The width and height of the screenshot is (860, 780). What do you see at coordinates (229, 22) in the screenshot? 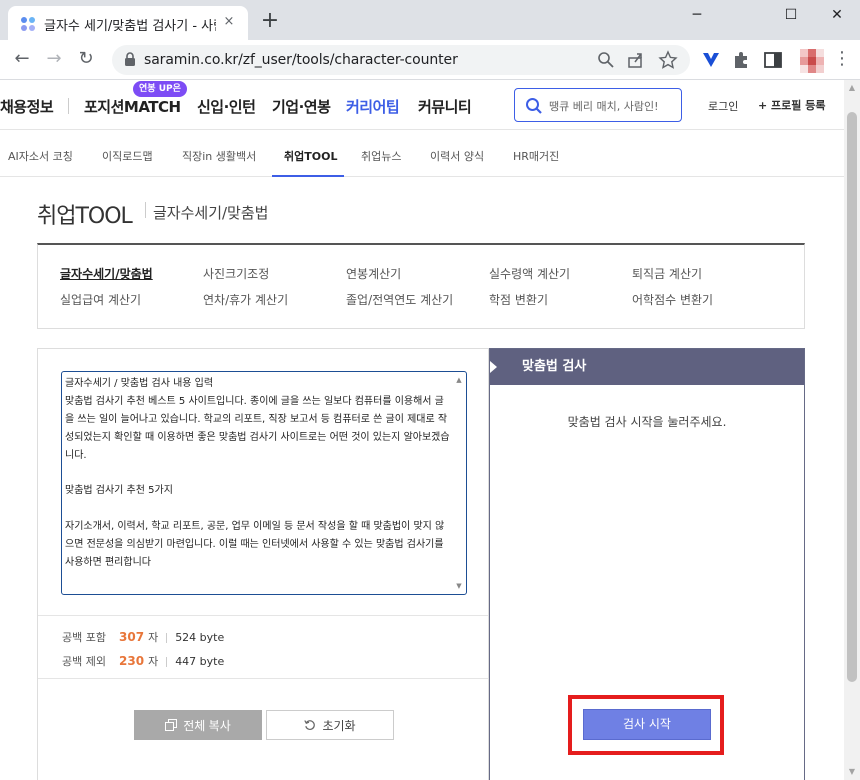
I see `tab-close-icon: ×` at bounding box center [229, 22].